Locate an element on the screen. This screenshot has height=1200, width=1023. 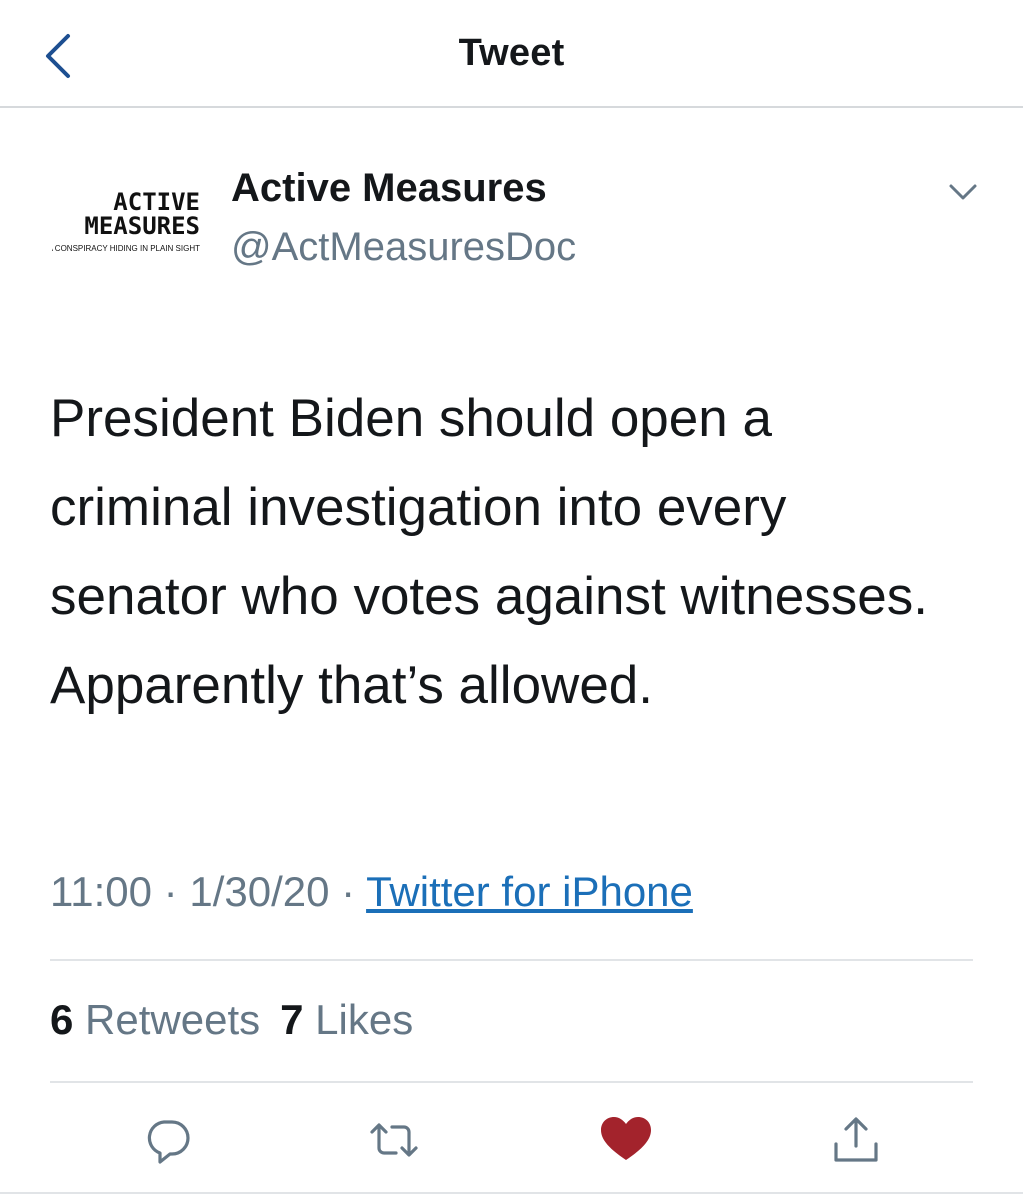
tweet-meta: 11:00 · 1/30/20 · Twitter for iPhone is located at coordinates (371, 892).